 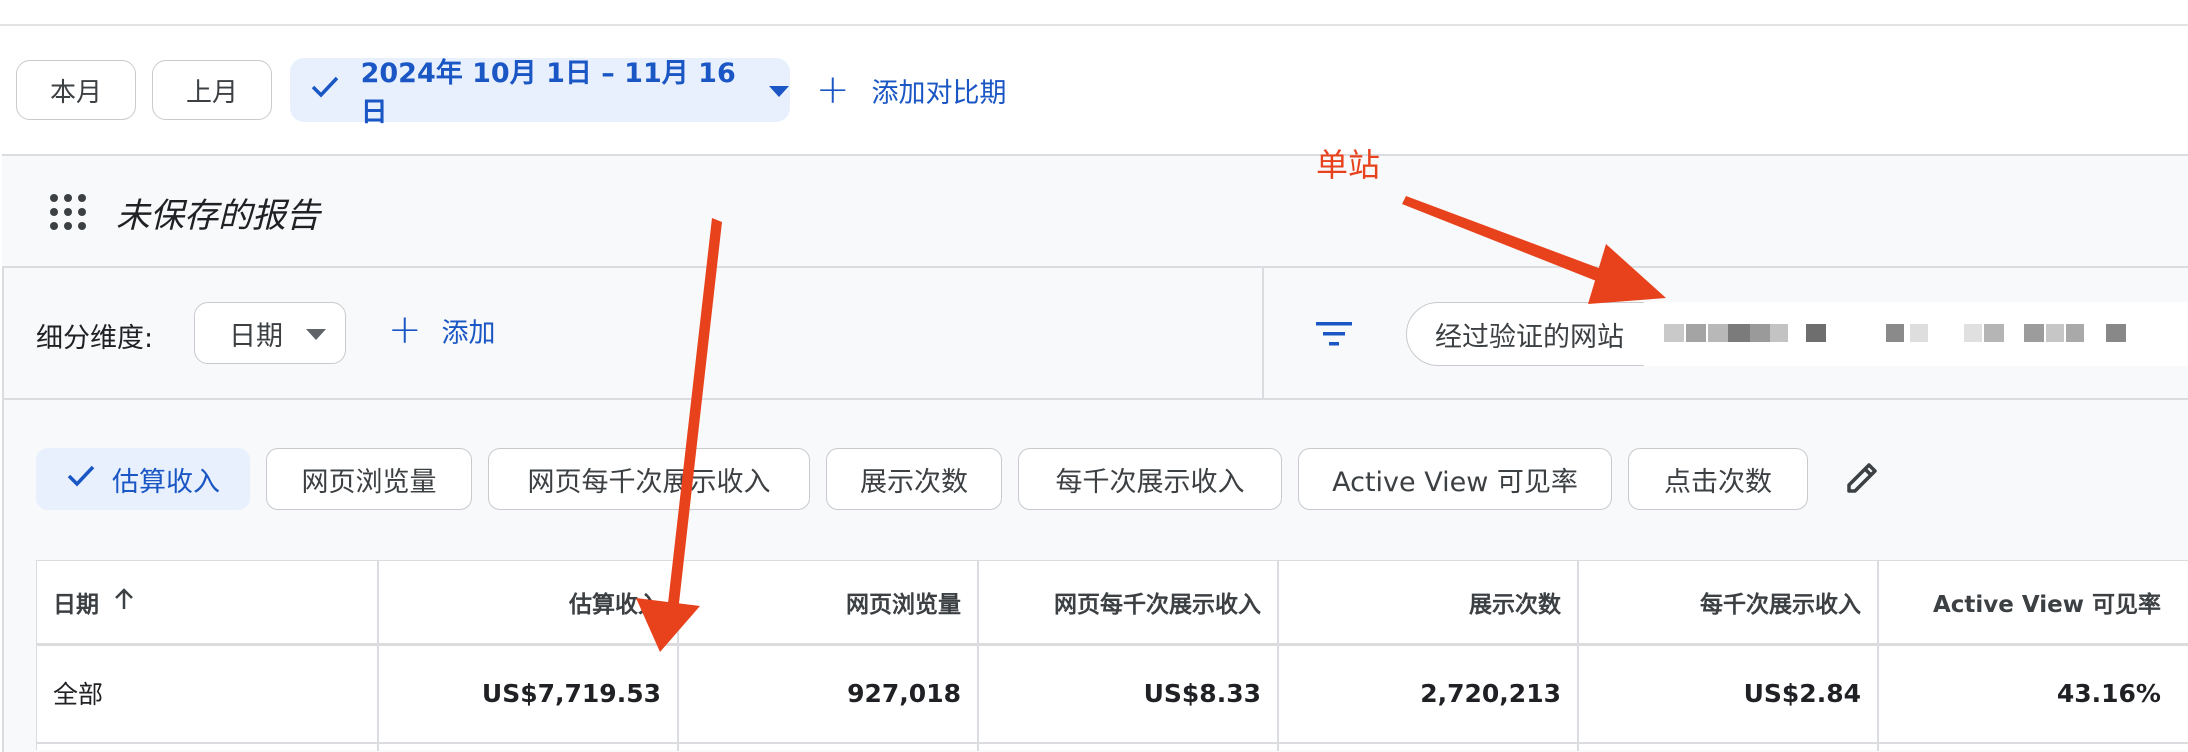 What do you see at coordinates (649, 479) in the screenshot?
I see `metric-chip-page-rpm: 网页每千次展示收入` at bounding box center [649, 479].